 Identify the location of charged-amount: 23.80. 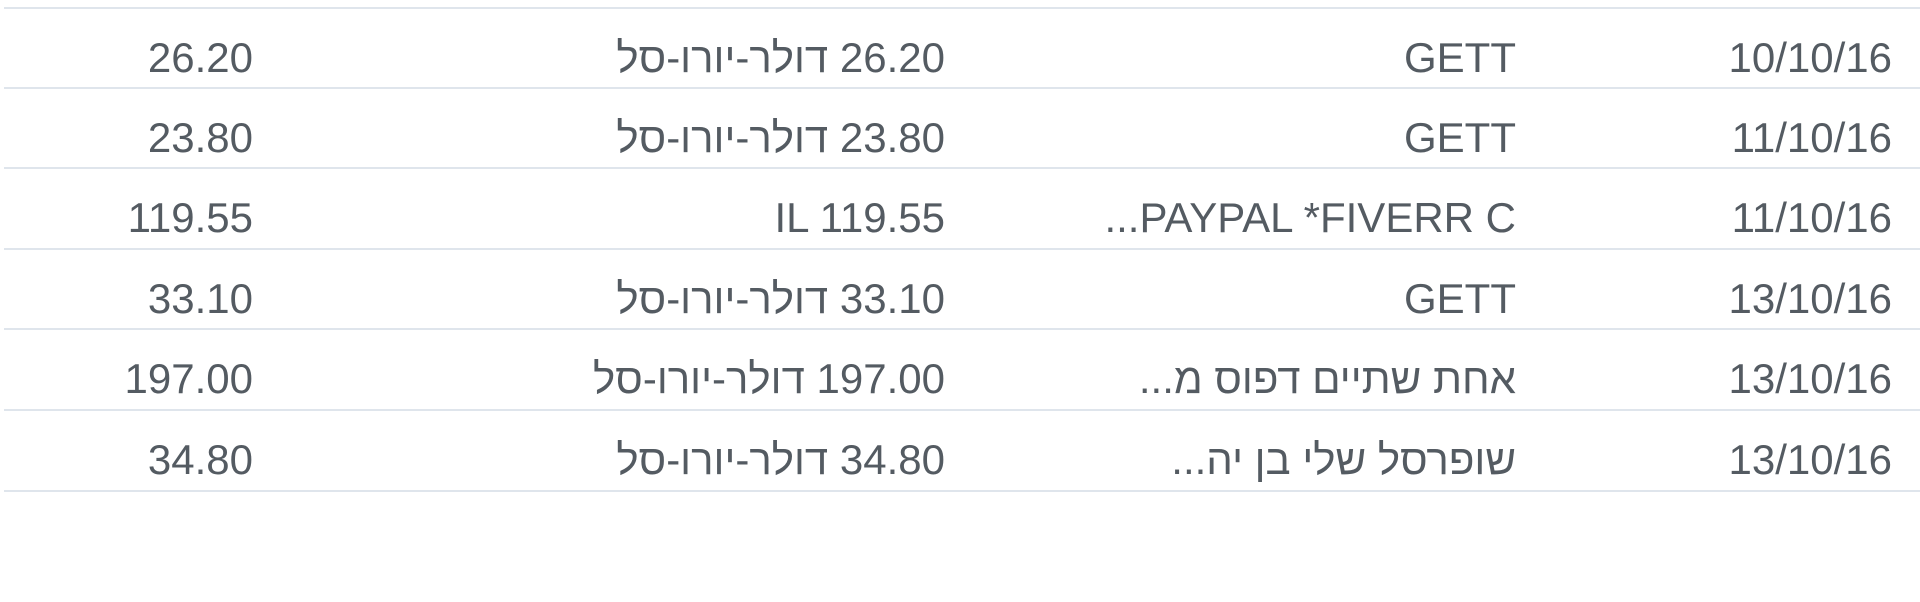
(200, 137).